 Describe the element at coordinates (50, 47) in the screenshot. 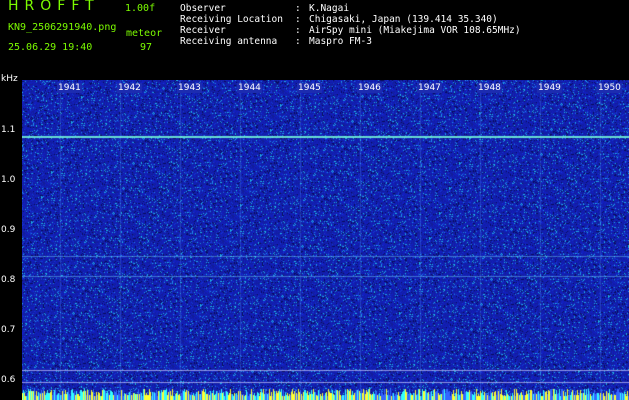

I see `timestamp-label: 25.06.29 19:40` at that location.